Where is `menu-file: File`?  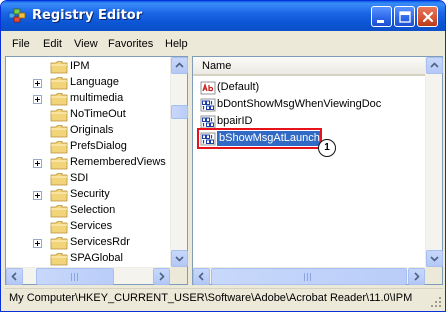 menu-file: File is located at coordinates (21, 44).